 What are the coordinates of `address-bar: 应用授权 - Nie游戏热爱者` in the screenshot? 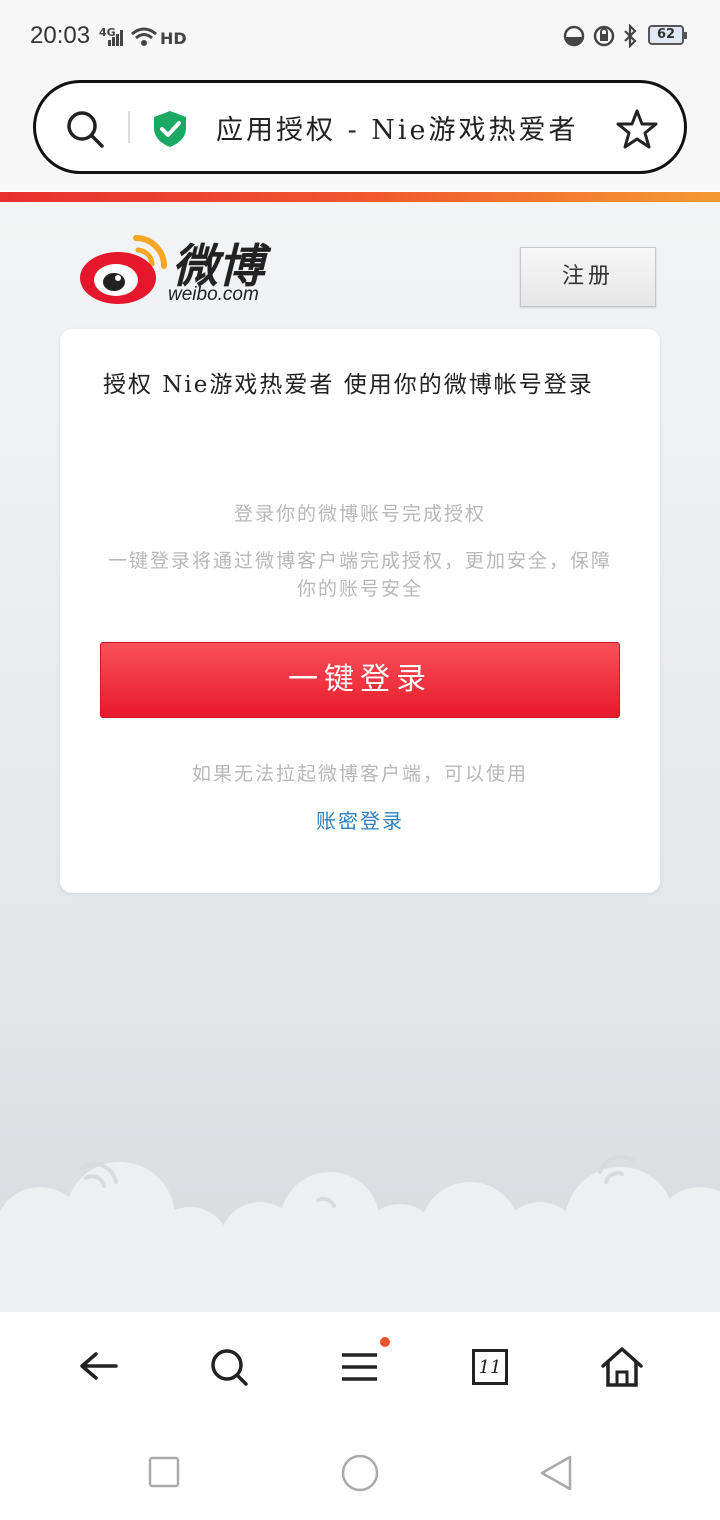 It's located at (360, 127).